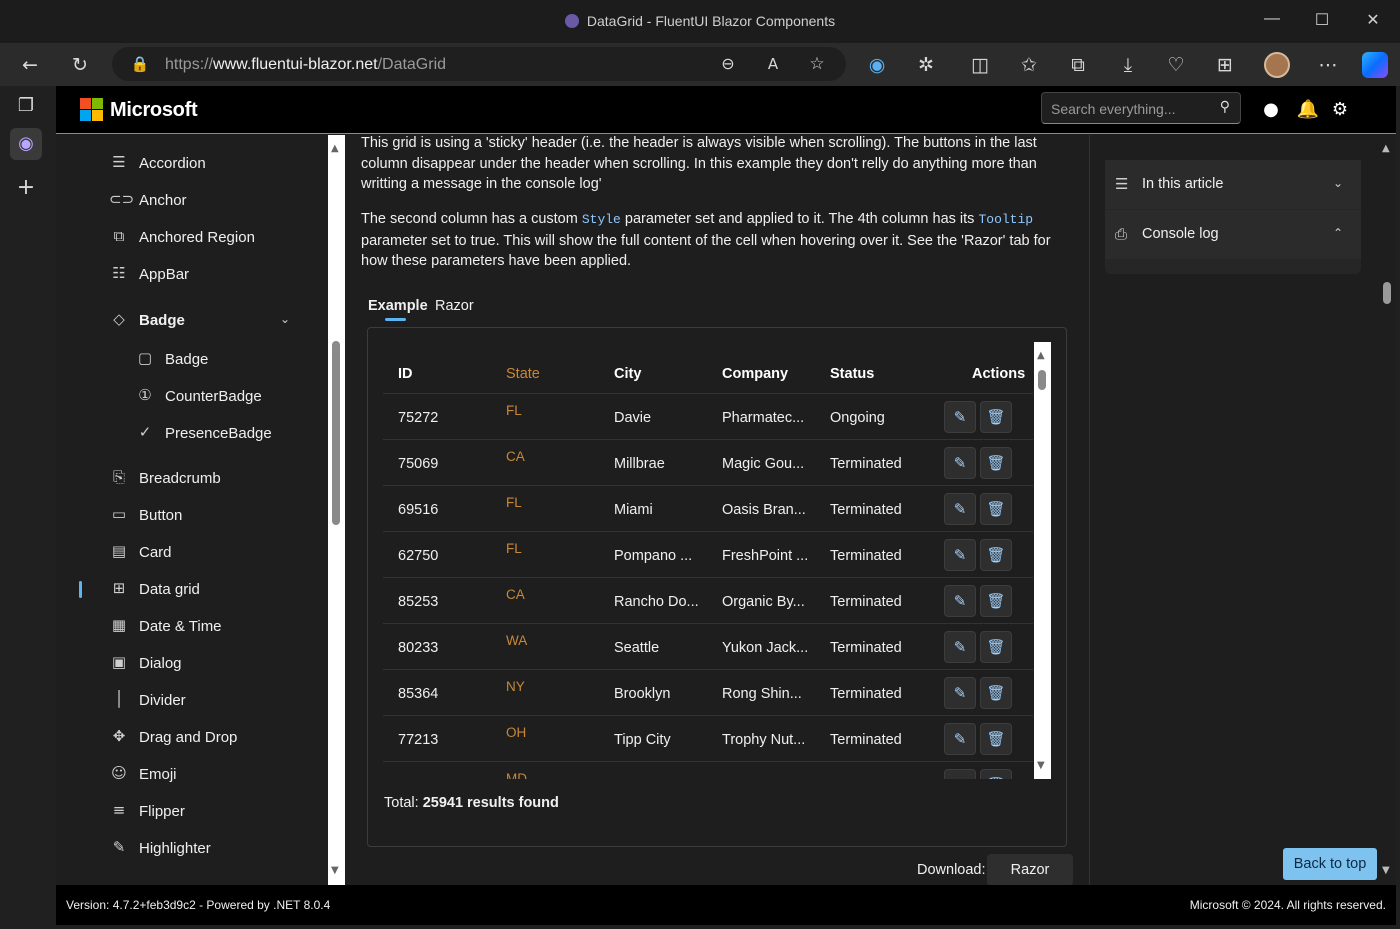  I want to click on nav-item-counterbadge: ① CounterBadge, so click(201, 396).